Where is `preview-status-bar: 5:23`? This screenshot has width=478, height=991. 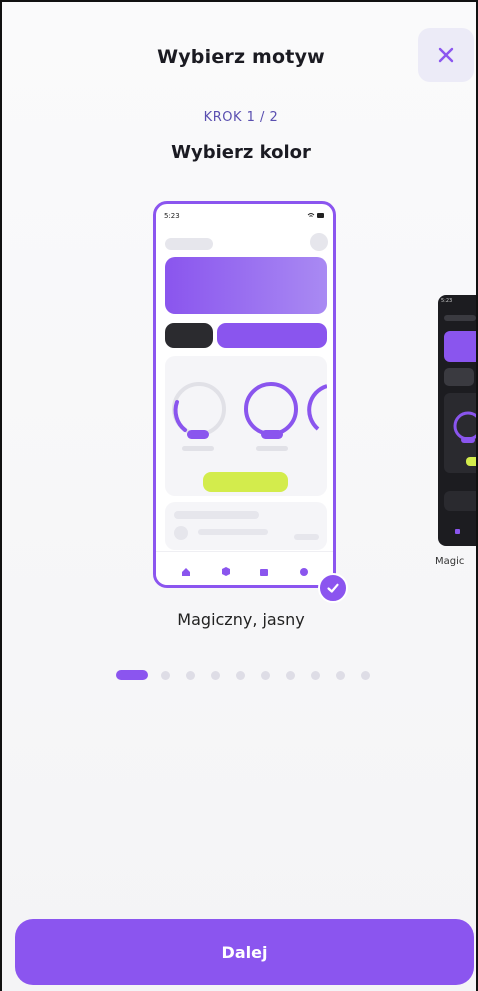 preview-status-bar: 5:23 is located at coordinates (244, 217).